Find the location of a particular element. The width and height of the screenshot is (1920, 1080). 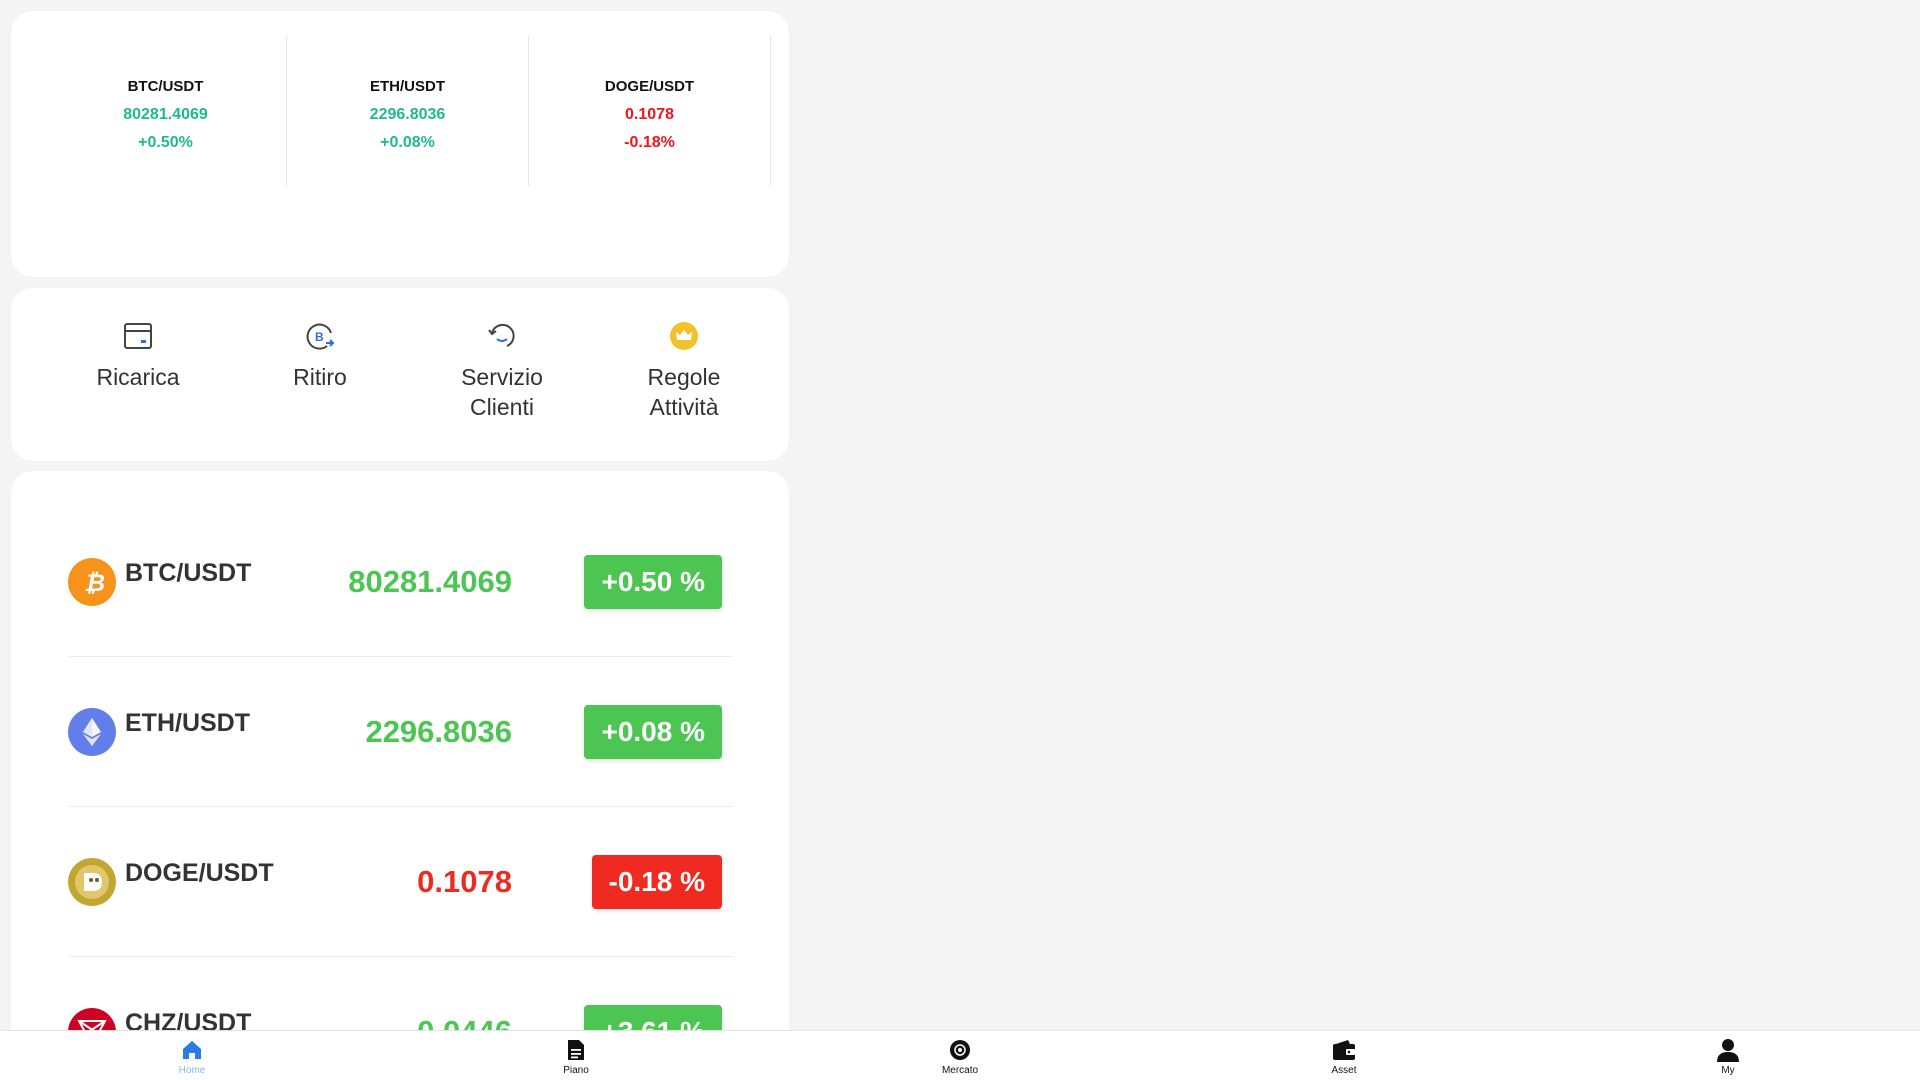

market-change-badge: +0.08 % is located at coordinates (653, 731).